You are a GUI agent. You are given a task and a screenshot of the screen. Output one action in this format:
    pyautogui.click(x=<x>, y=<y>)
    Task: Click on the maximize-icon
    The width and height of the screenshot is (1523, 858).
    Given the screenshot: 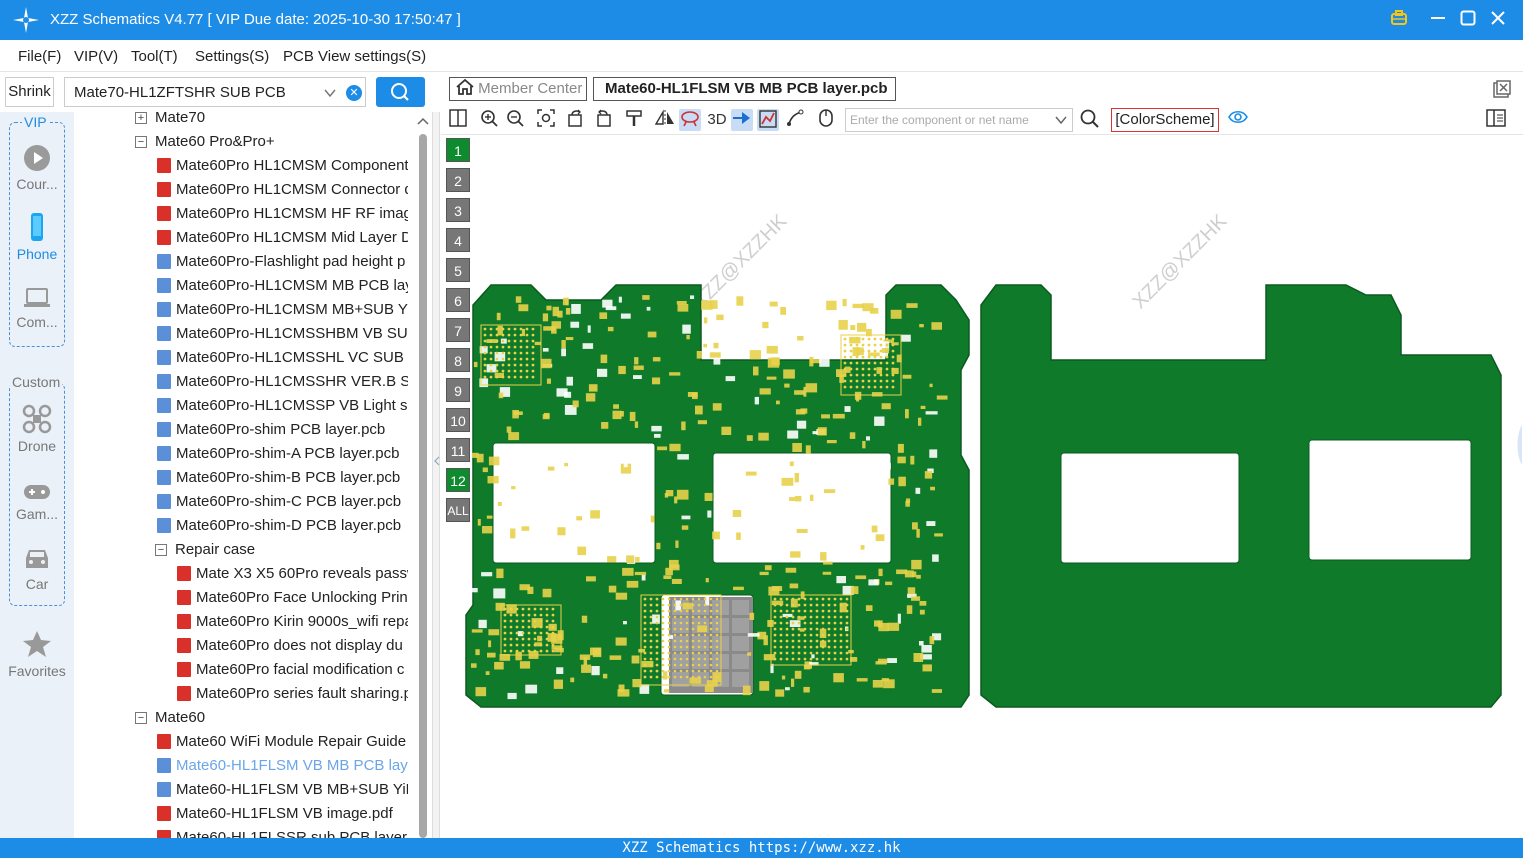 What is the action you would take?
    pyautogui.click(x=1468, y=20)
    